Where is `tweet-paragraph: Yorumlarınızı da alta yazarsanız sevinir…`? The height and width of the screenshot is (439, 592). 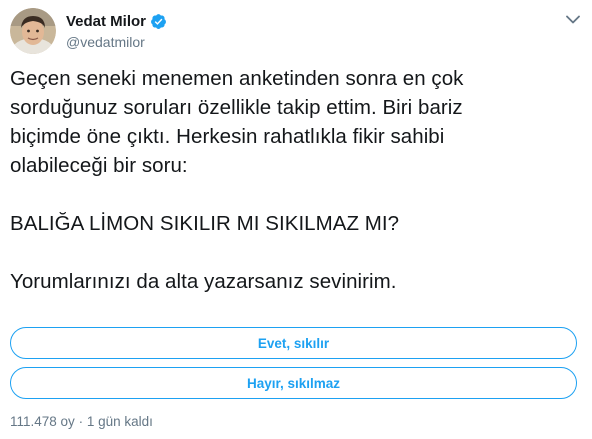 tweet-paragraph: Yorumlarınızı da alta yazarsanız sevinir… is located at coordinates (203, 281).